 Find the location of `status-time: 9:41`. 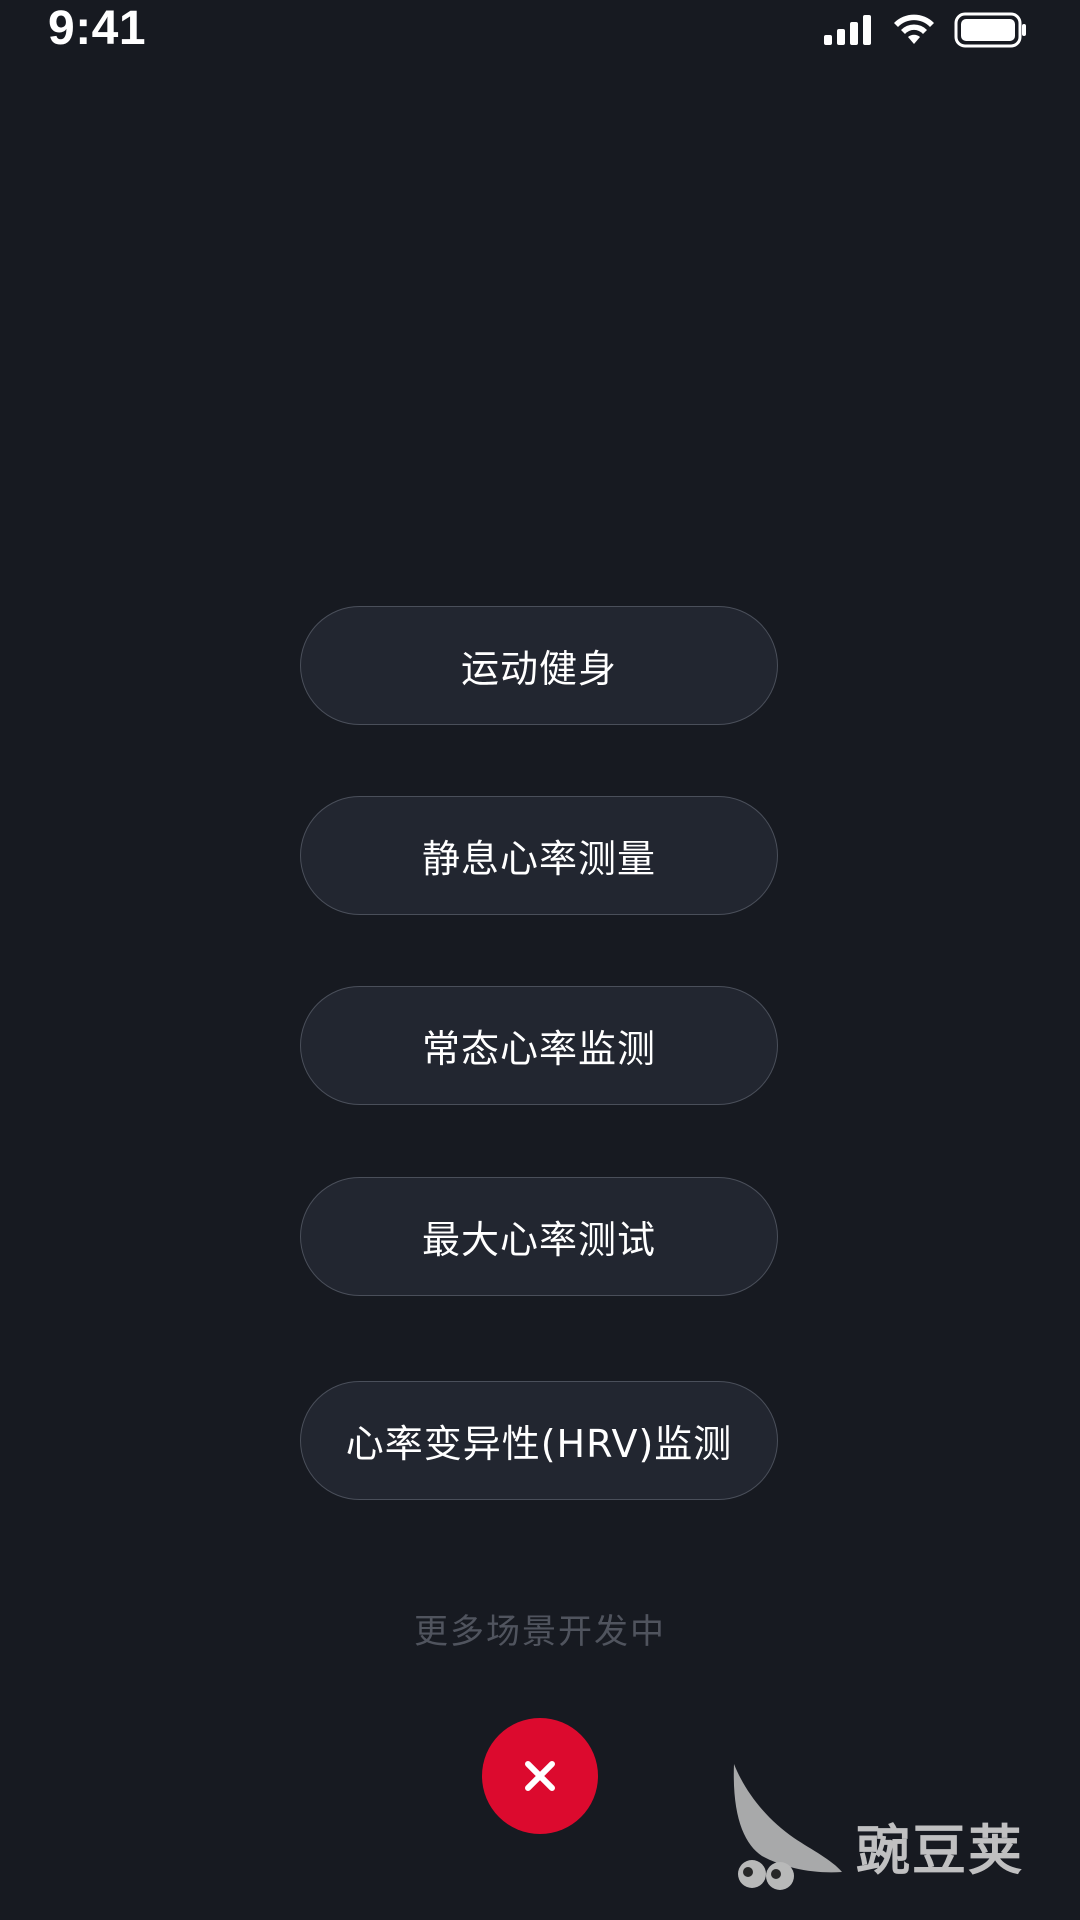

status-time: 9:41 is located at coordinates (97, 28).